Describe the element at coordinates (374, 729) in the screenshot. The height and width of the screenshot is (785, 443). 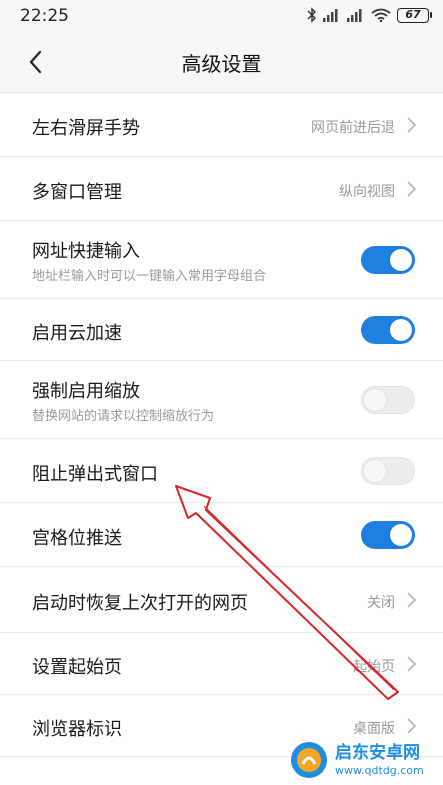
I see `setting-value: 桌面版` at that location.